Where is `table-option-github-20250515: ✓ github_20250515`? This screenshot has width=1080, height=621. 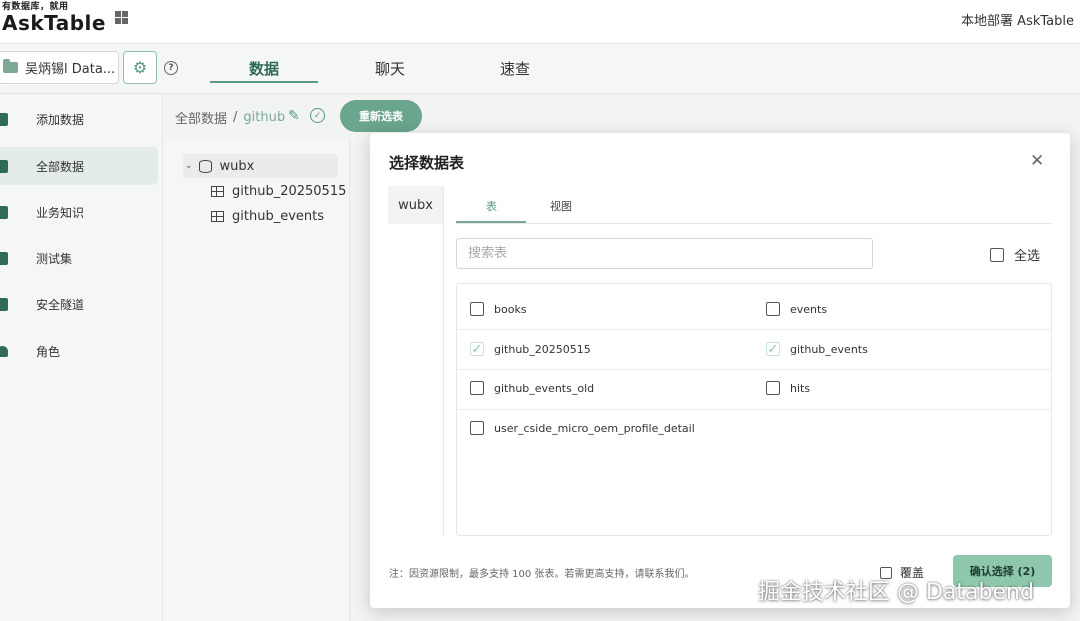 table-option-github-20250515: ✓ github_20250515 is located at coordinates (530, 349).